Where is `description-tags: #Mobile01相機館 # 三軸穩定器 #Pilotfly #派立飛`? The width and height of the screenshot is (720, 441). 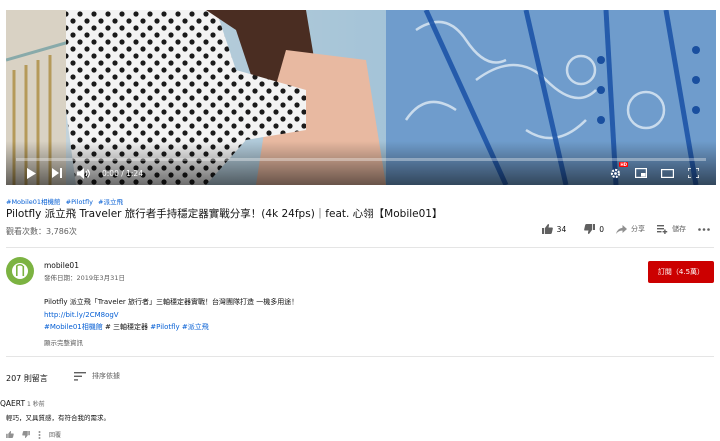 description-tags: #Mobile01相機館 # 三軸穩定器 #Pilotfly #派立飛 is located at coordinates (171, 327).